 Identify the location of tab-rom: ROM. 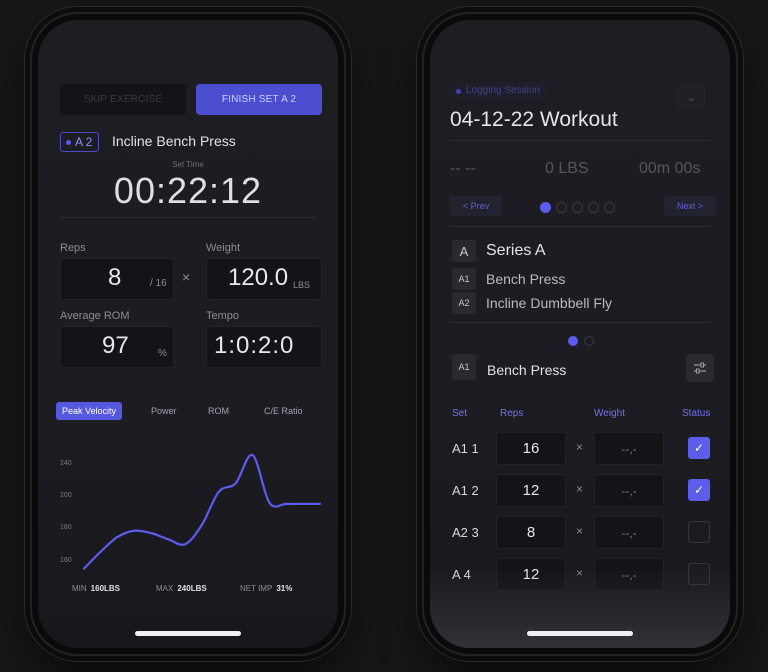
(218, 411).